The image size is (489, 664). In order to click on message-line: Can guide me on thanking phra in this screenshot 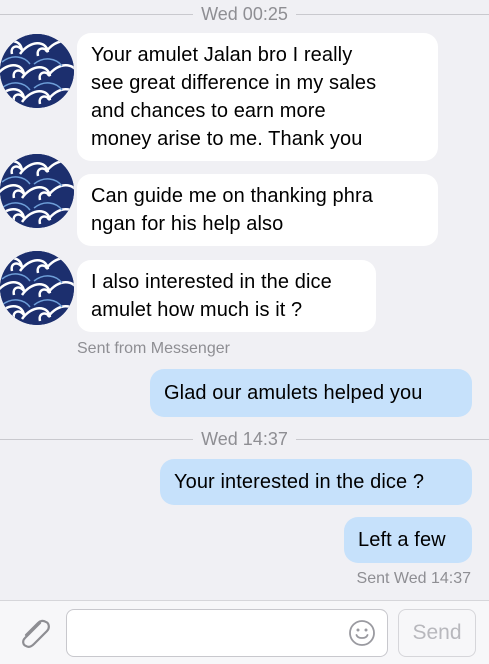, I will do `click(232, 196)`.